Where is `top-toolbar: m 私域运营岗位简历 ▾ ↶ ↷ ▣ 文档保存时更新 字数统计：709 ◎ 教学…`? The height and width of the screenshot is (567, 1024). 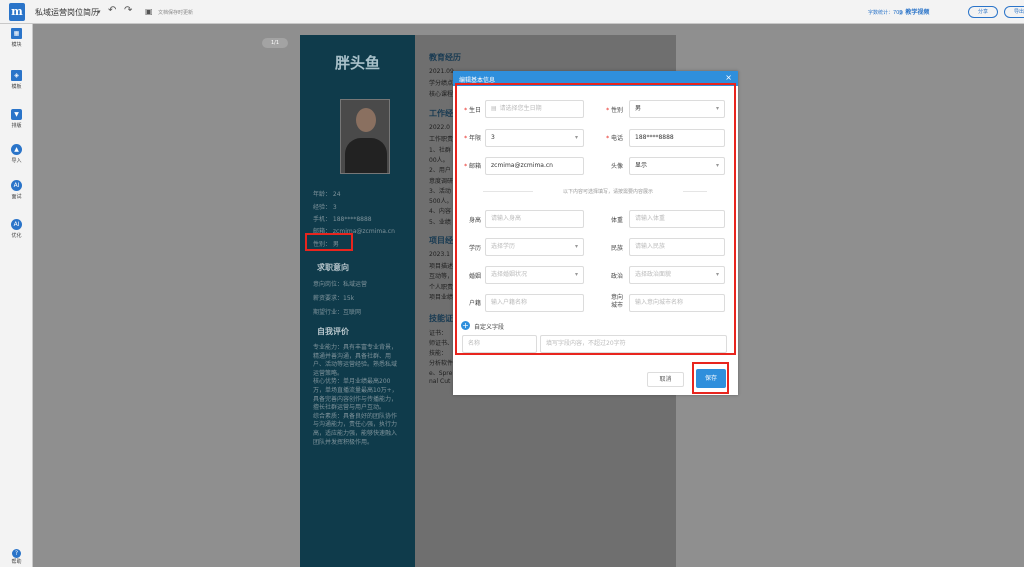 top-toolbar: m 私域运营岗位简历 ▾ ↶ ↷ ▣ 文档保存时更新 字数统计：709 ◎ 教学… is located at coordinates (512, 12).